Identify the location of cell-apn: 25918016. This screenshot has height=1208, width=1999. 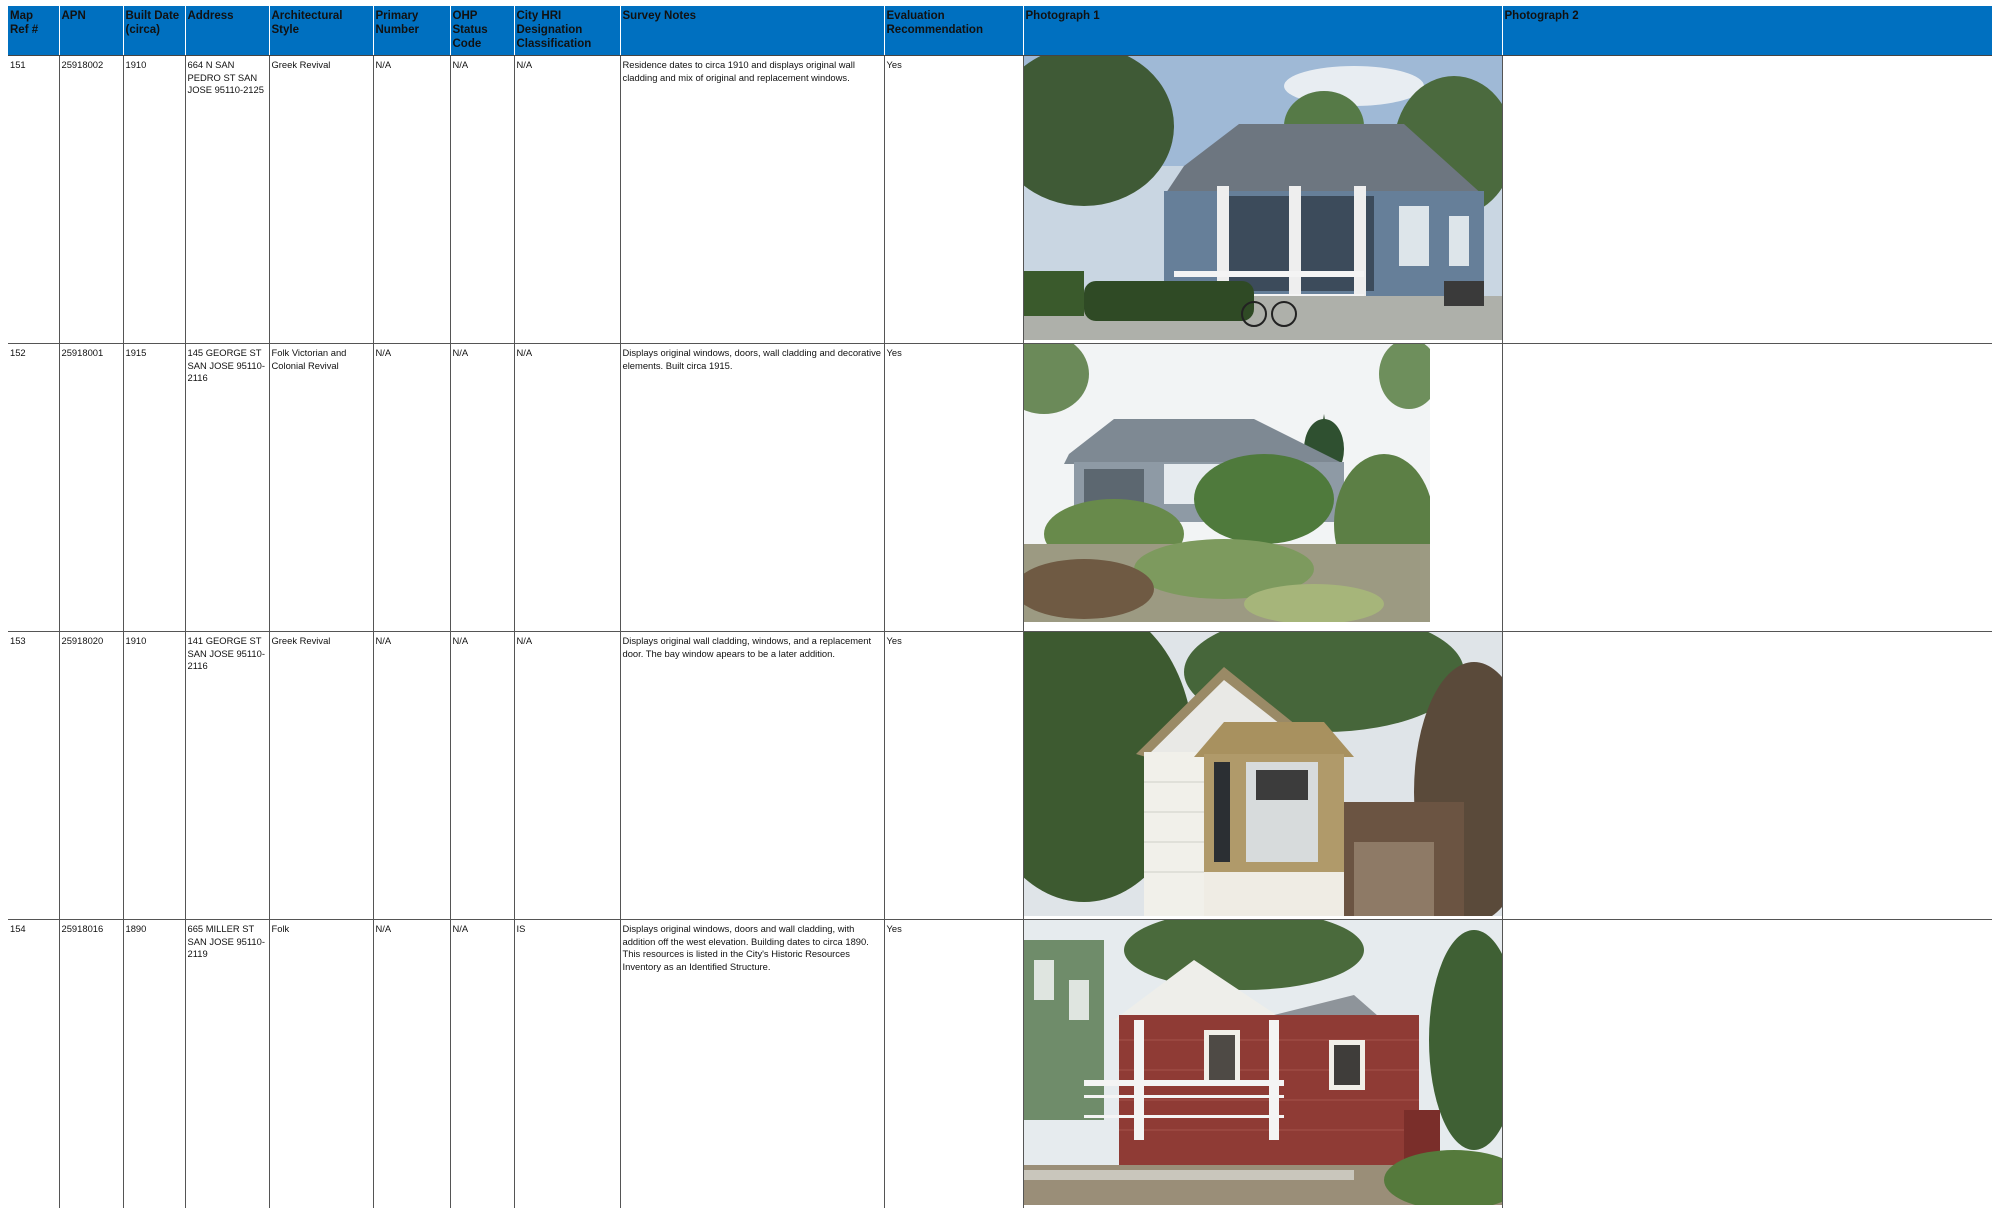
(91, 1064).